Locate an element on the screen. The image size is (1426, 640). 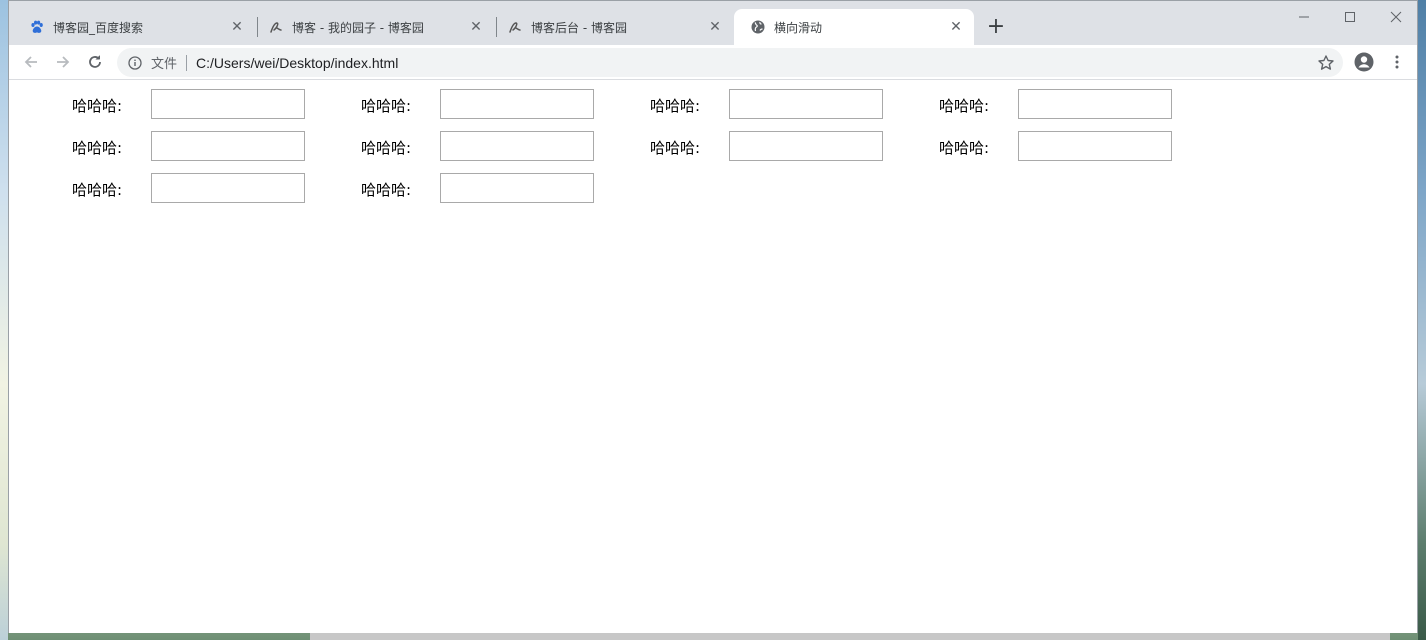
address-separator is located at coordinates (187, 62).